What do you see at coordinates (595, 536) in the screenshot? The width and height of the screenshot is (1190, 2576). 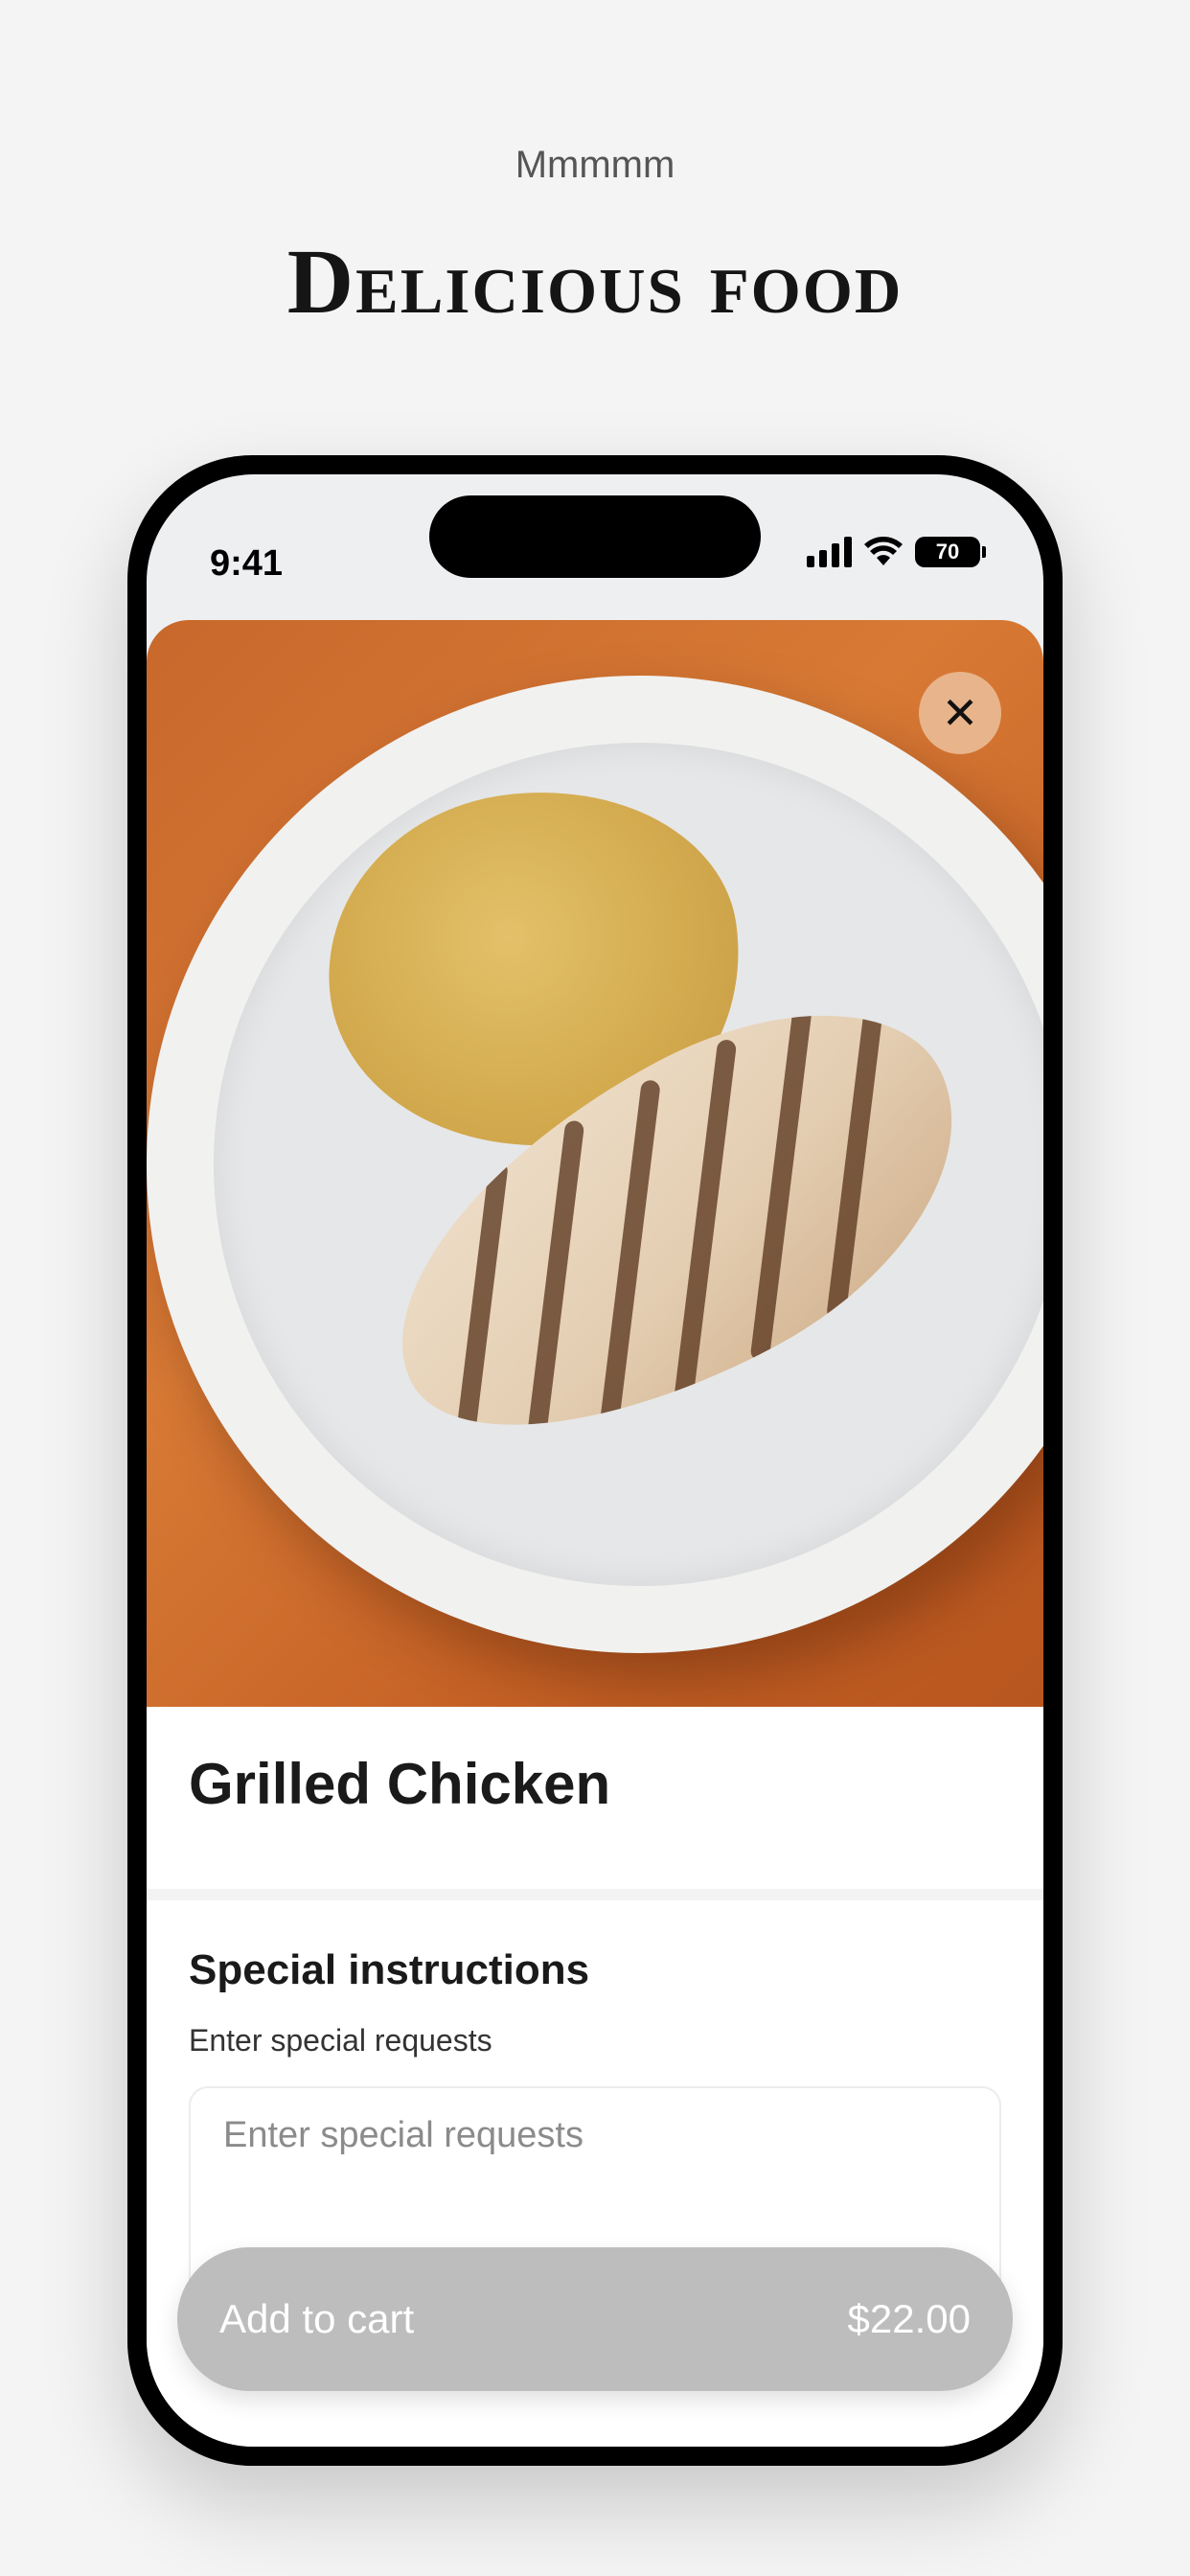 I see `dynamic-island` at bounding box center [595, 536].